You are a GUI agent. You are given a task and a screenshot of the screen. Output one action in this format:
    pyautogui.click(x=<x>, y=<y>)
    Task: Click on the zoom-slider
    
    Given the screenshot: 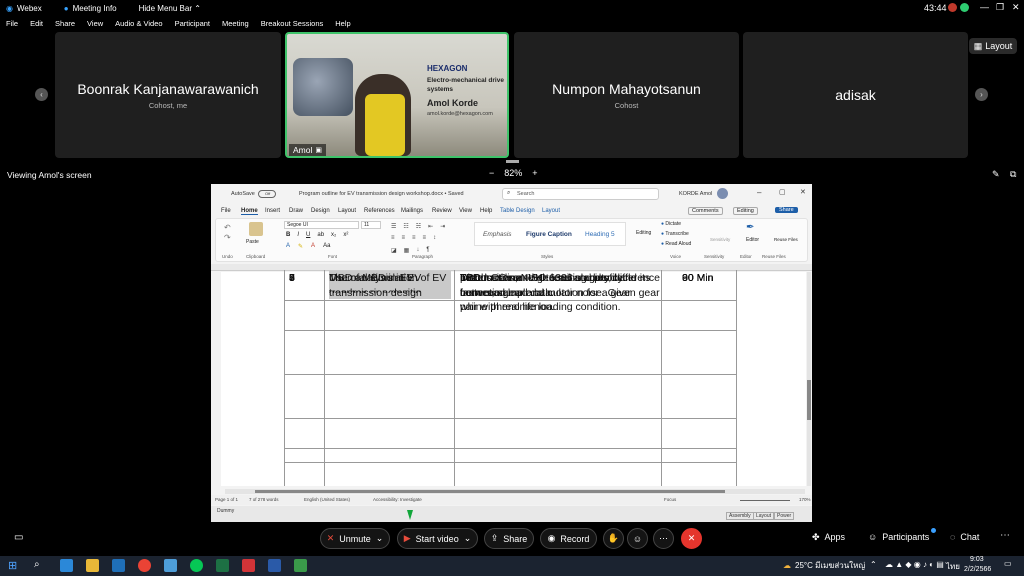 What is the action you would take?
    pyautogui.click(x=765, y=500)
    